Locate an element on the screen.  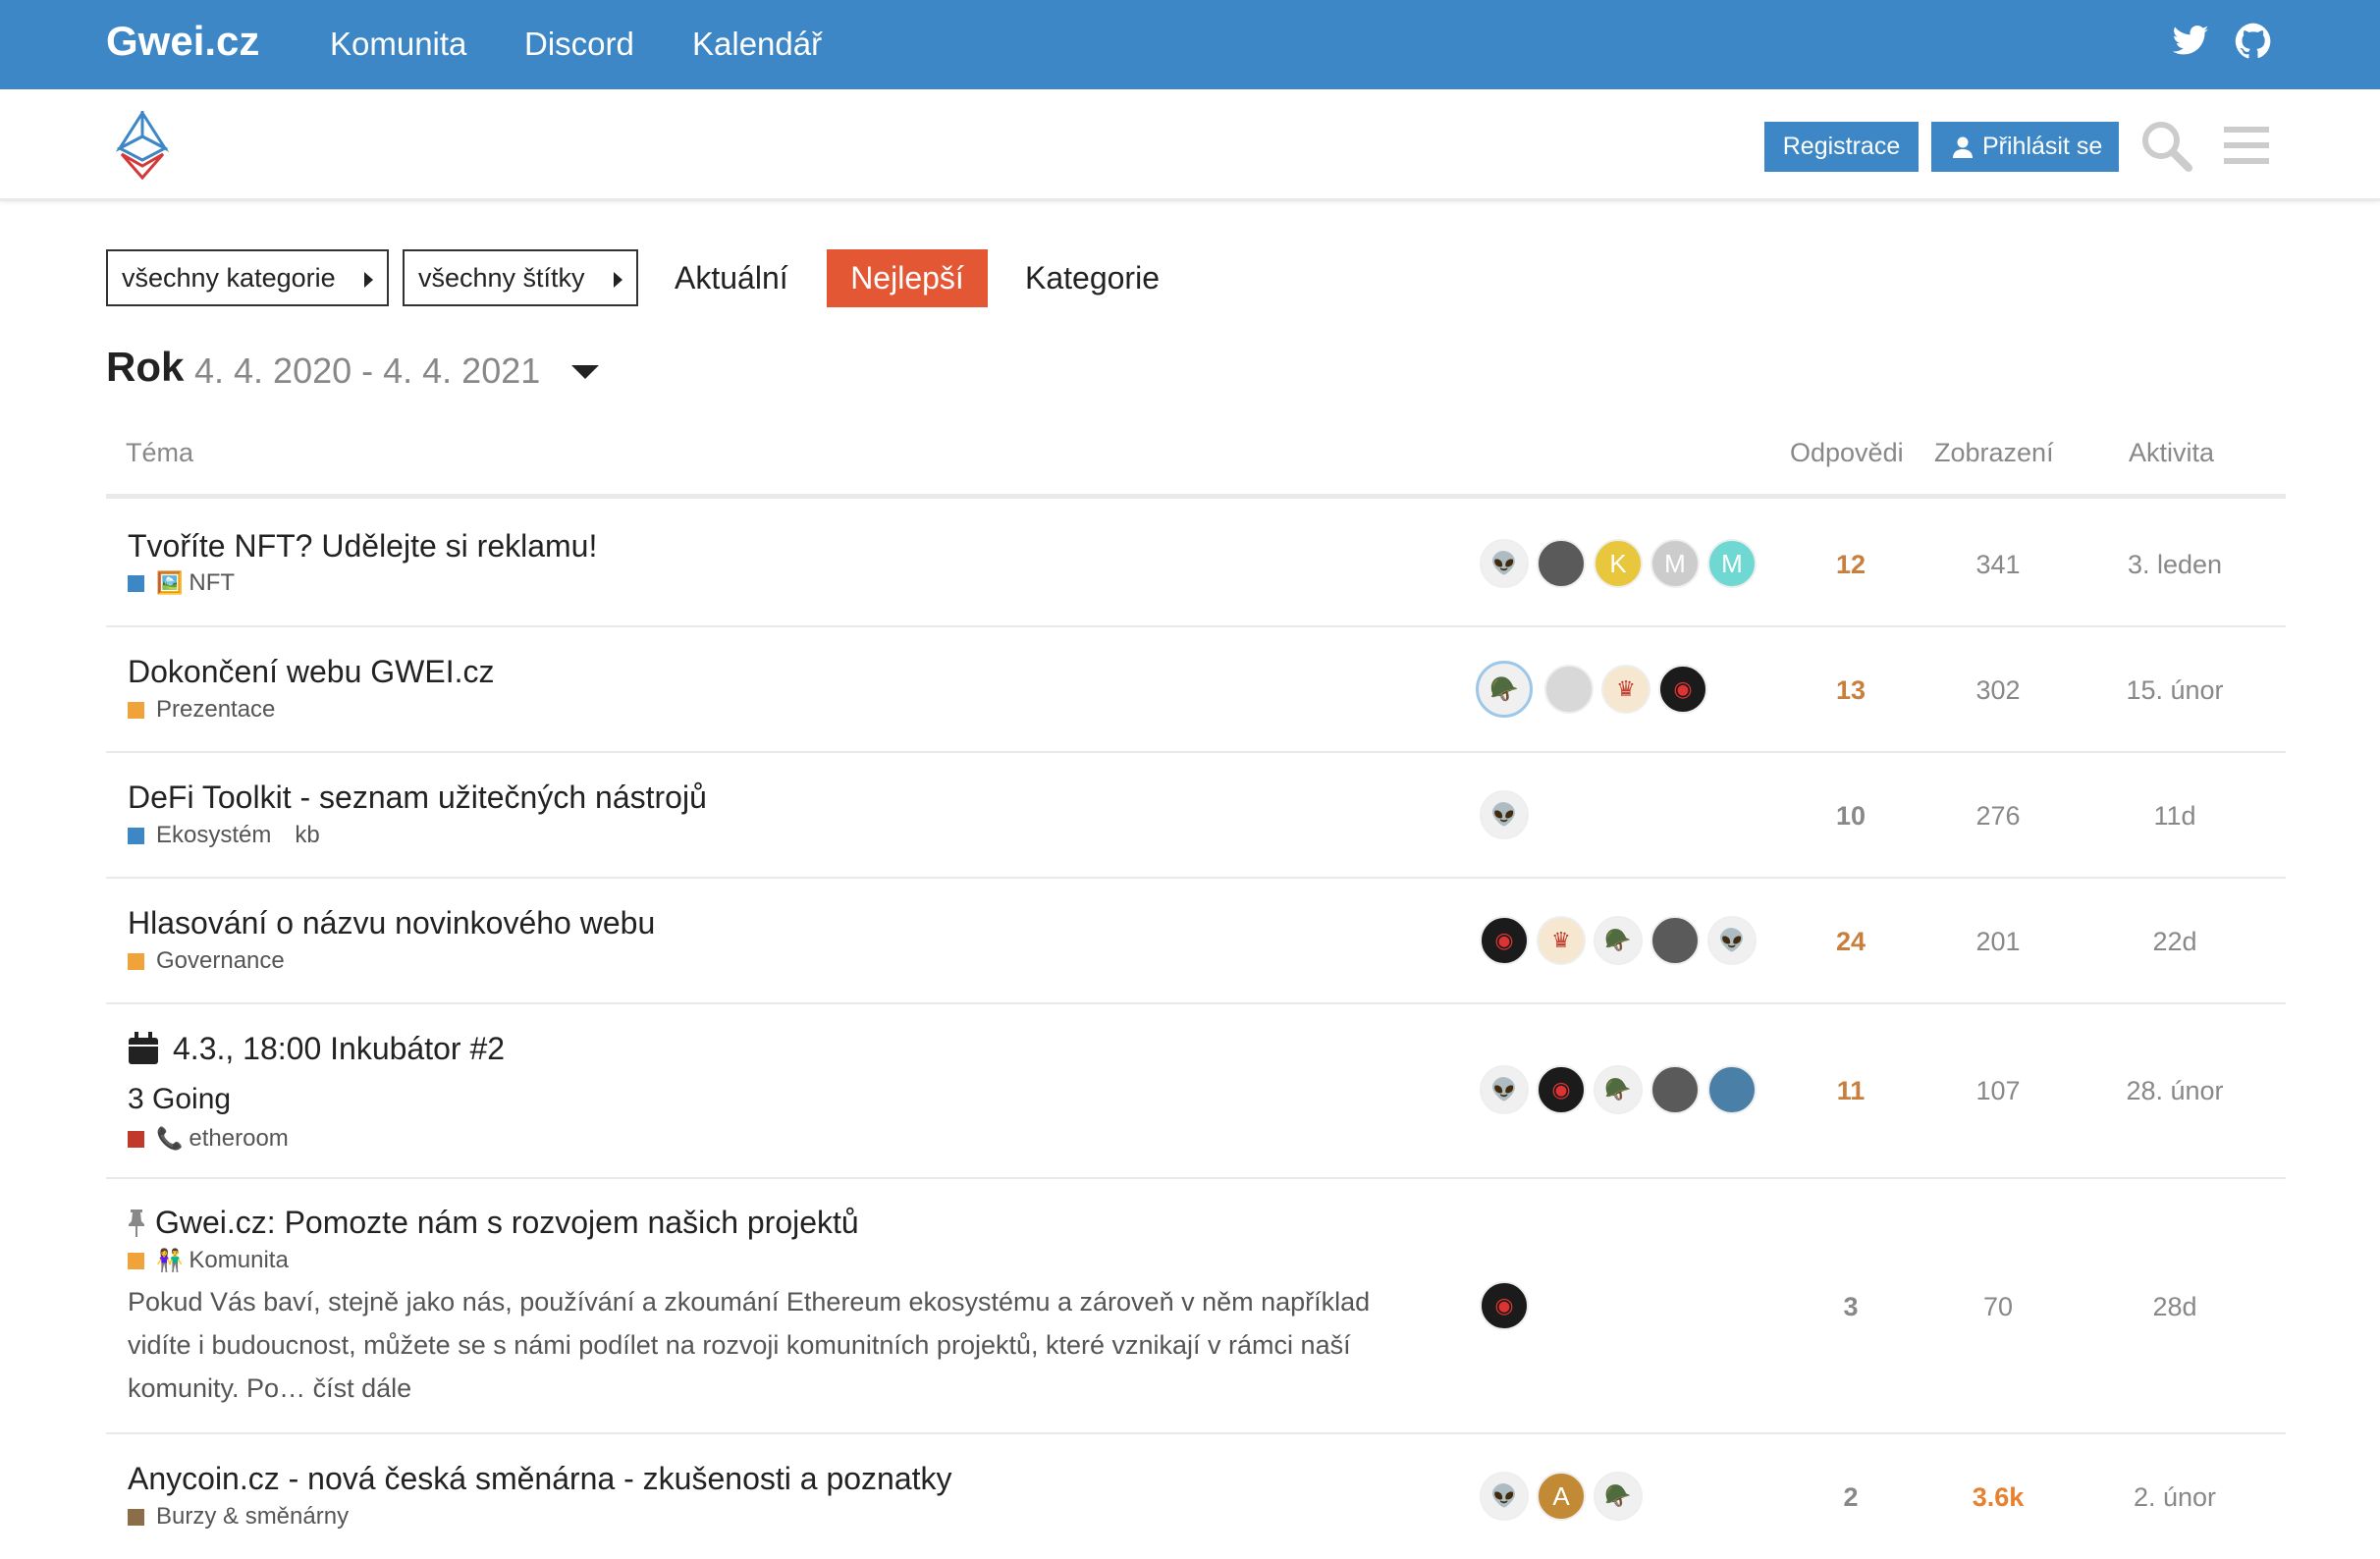
twitter-icon is located at coordinates (2190, 42).